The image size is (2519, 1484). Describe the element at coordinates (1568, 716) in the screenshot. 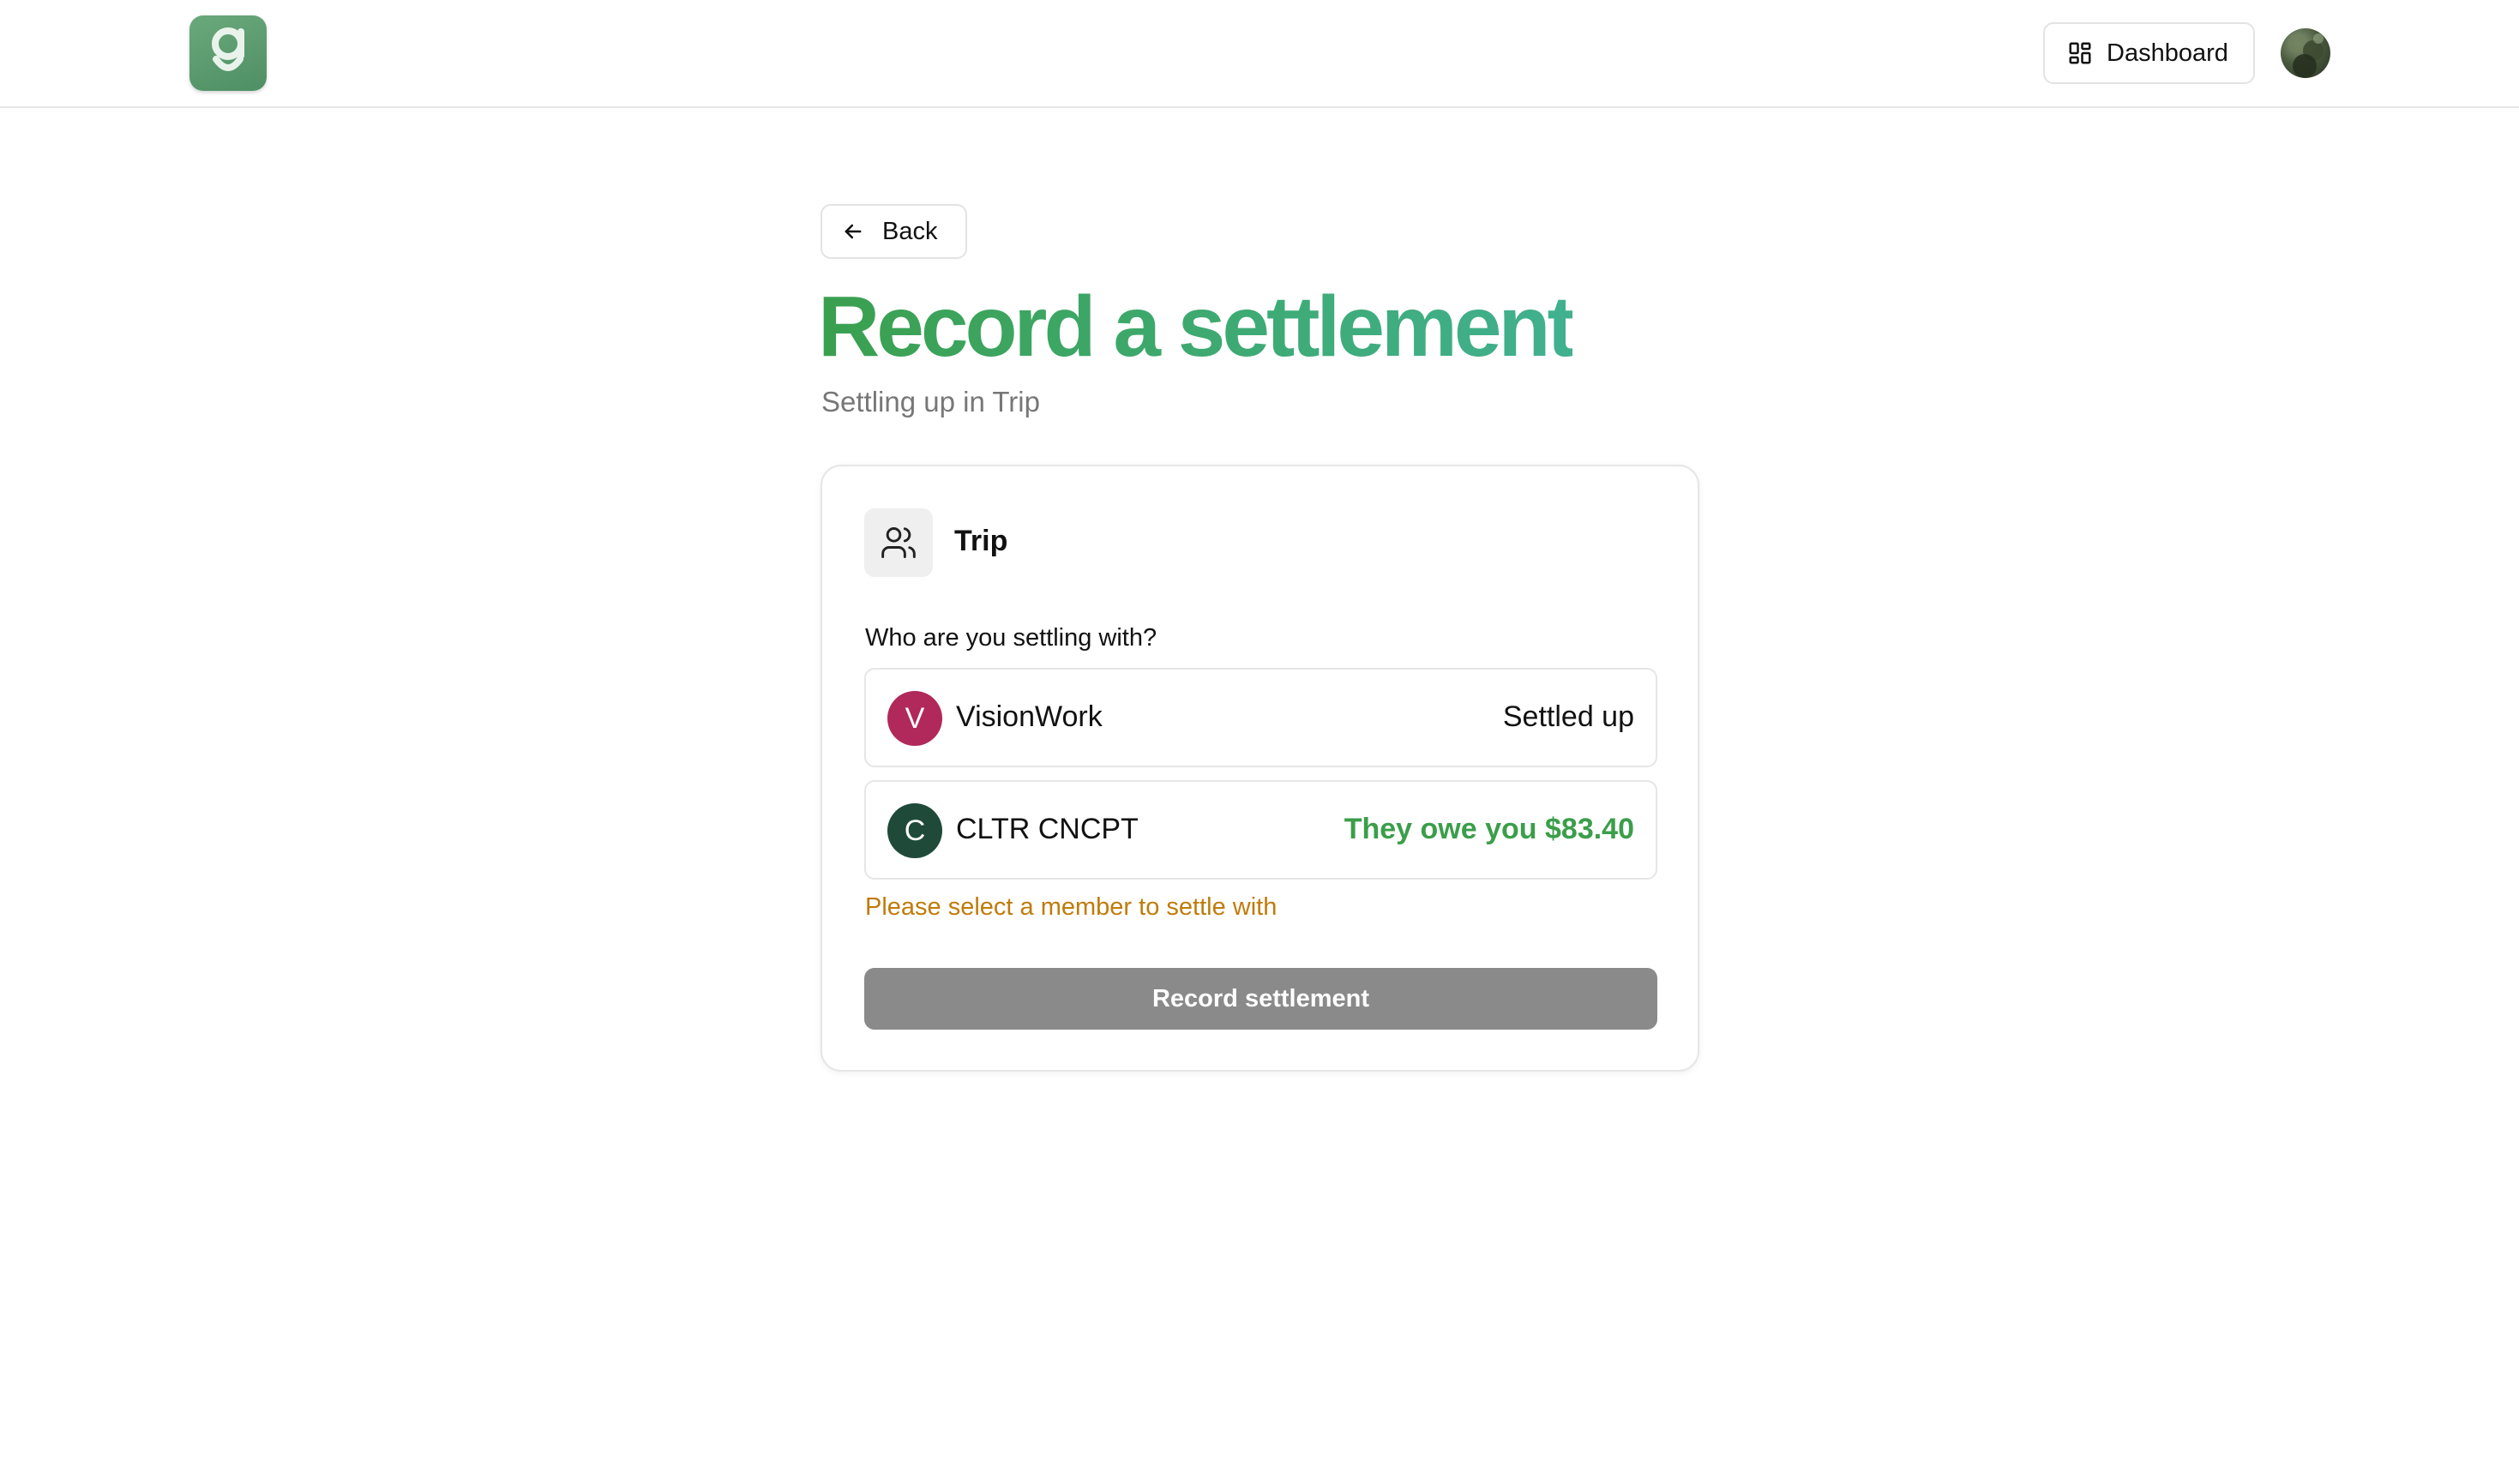

I see `member-balance-status: Settled up` at that location.